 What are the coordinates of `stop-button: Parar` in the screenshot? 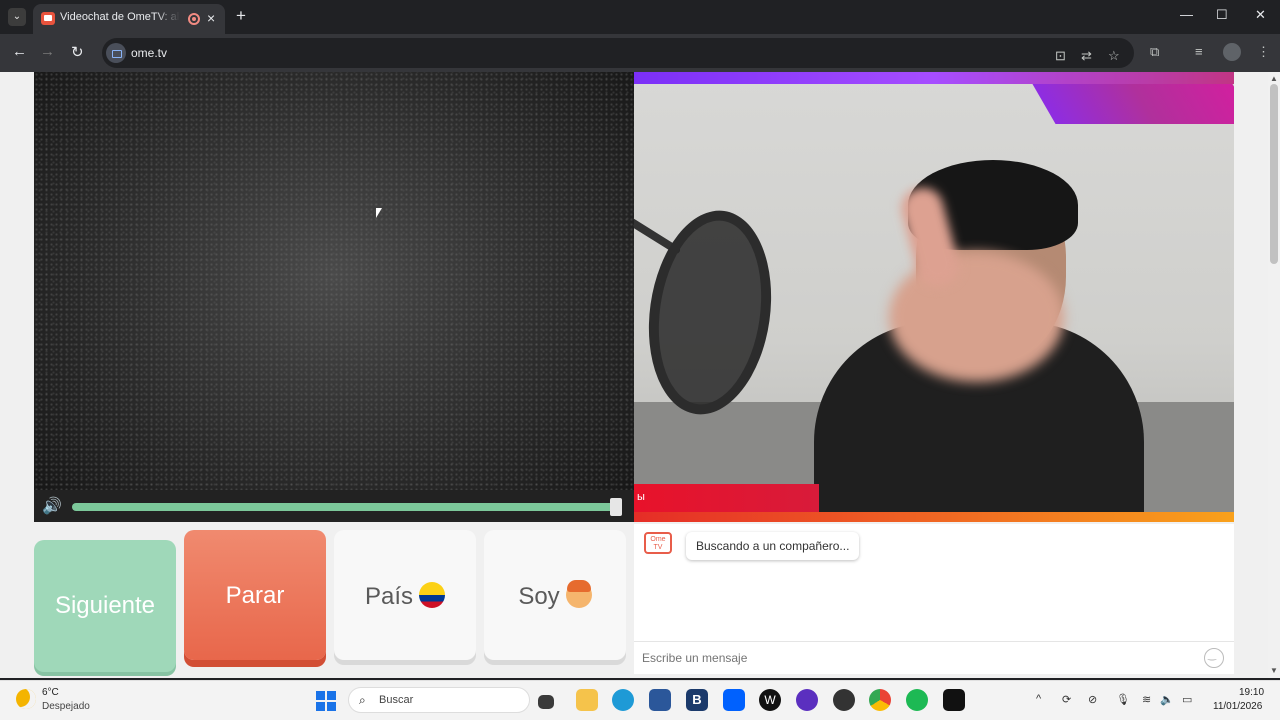 It's located at (255, 595).